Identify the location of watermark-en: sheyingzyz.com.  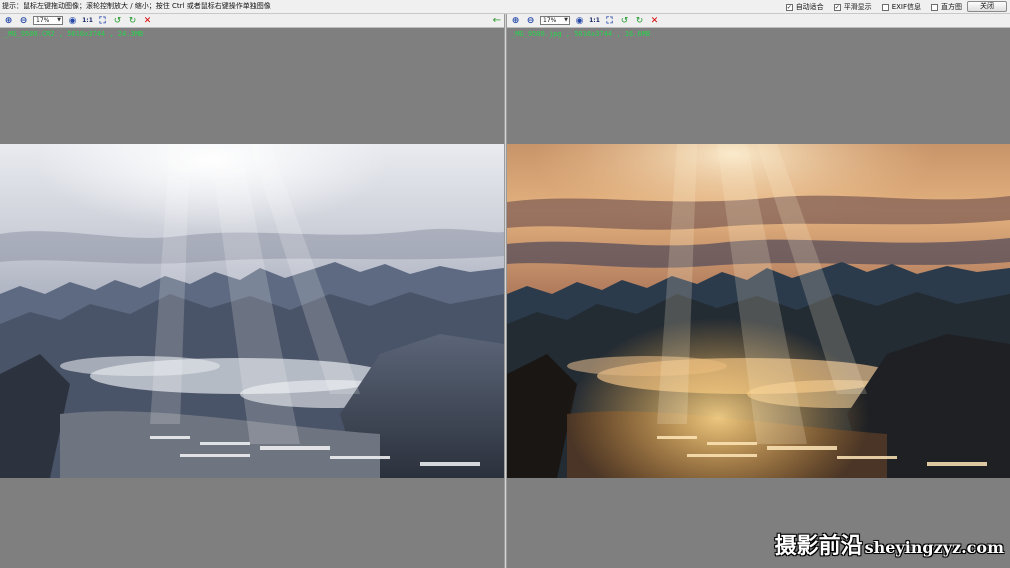
(934, 547).